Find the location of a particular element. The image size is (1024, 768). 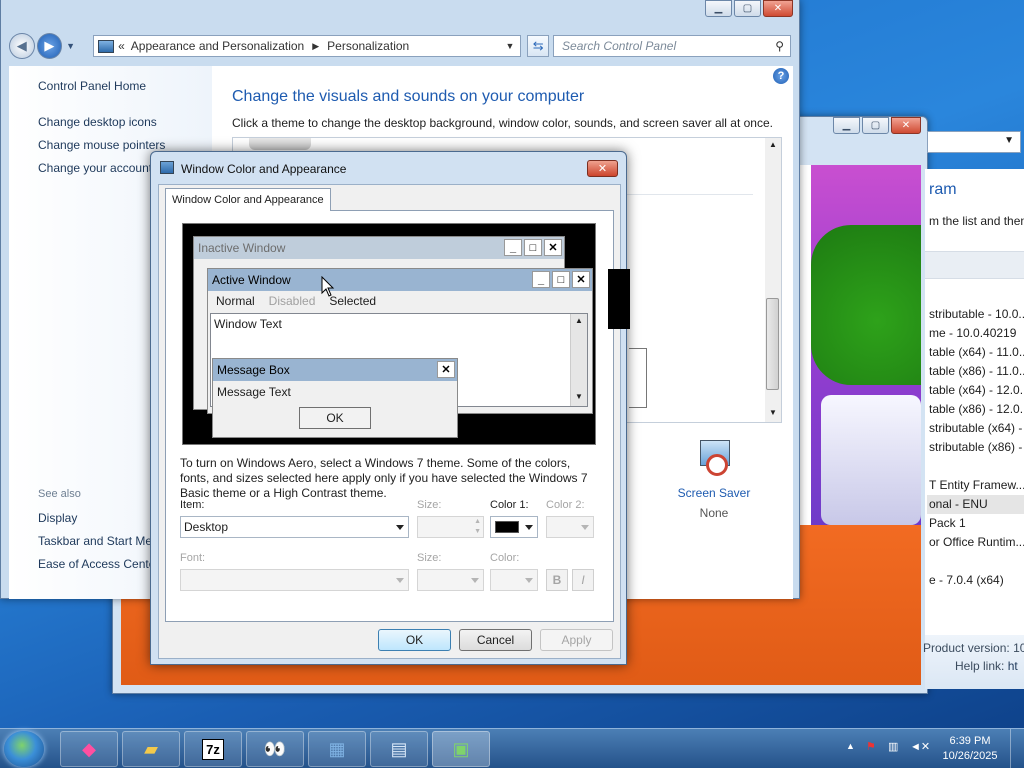

recent-pages-dropdown-icon: ▼ is located at coordinates (70, 46).